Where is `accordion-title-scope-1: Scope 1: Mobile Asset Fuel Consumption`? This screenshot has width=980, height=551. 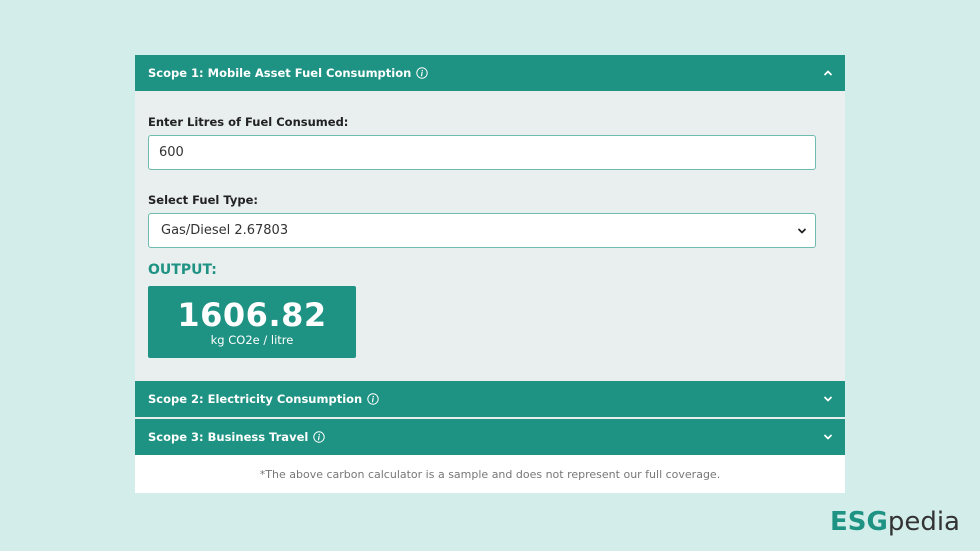 accordion-title-scope-1: Scope 1: Mobile Asset Fuel Consumption is located at coordinates (280, 73).